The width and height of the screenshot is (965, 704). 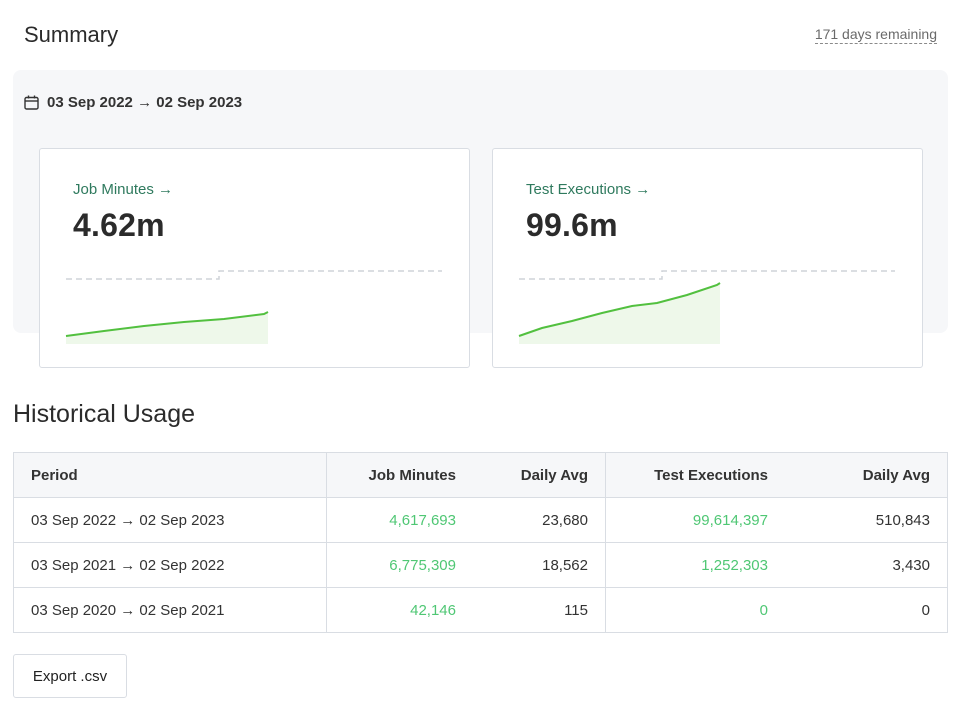 I want to click on job-minutes-cell: 42,146, so click(x=399, y=610).